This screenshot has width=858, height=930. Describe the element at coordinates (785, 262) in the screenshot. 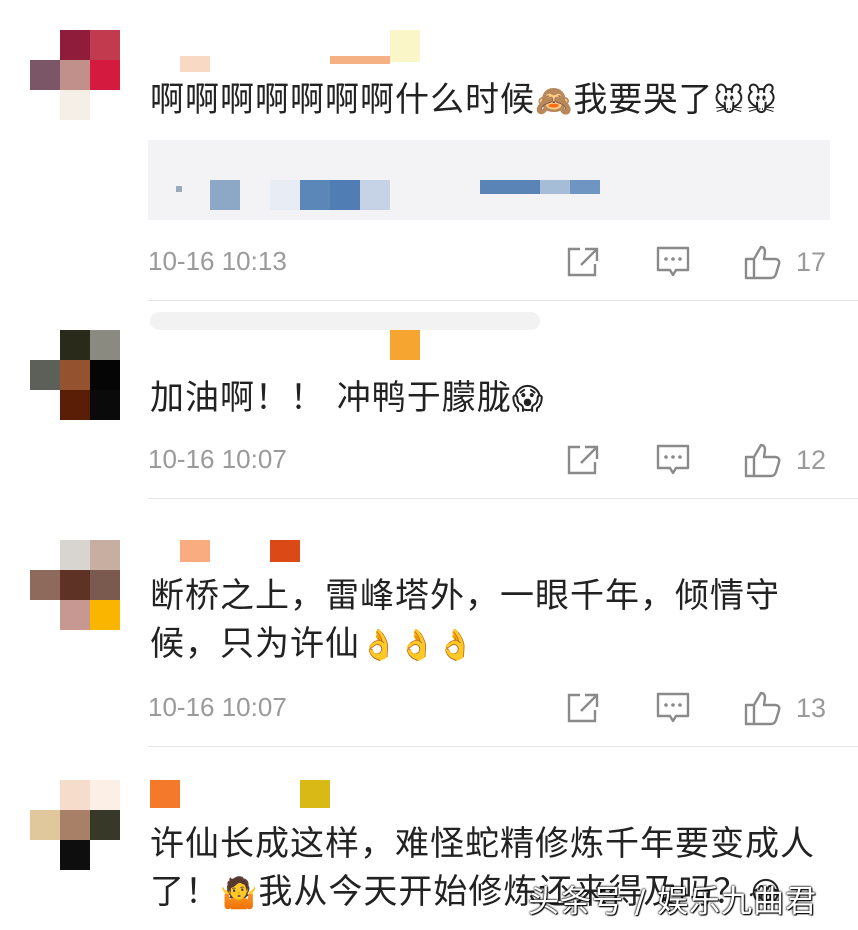

I see `like-button: 17` at that location.